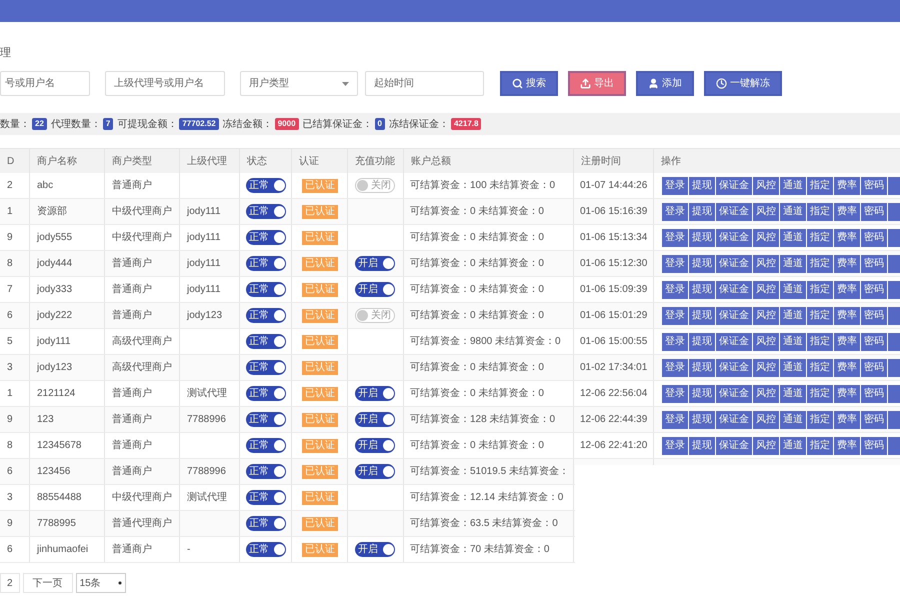 The image size is (900, 600). I want to click on parent-field: 上级代理号或用户名, so click(165, 83).